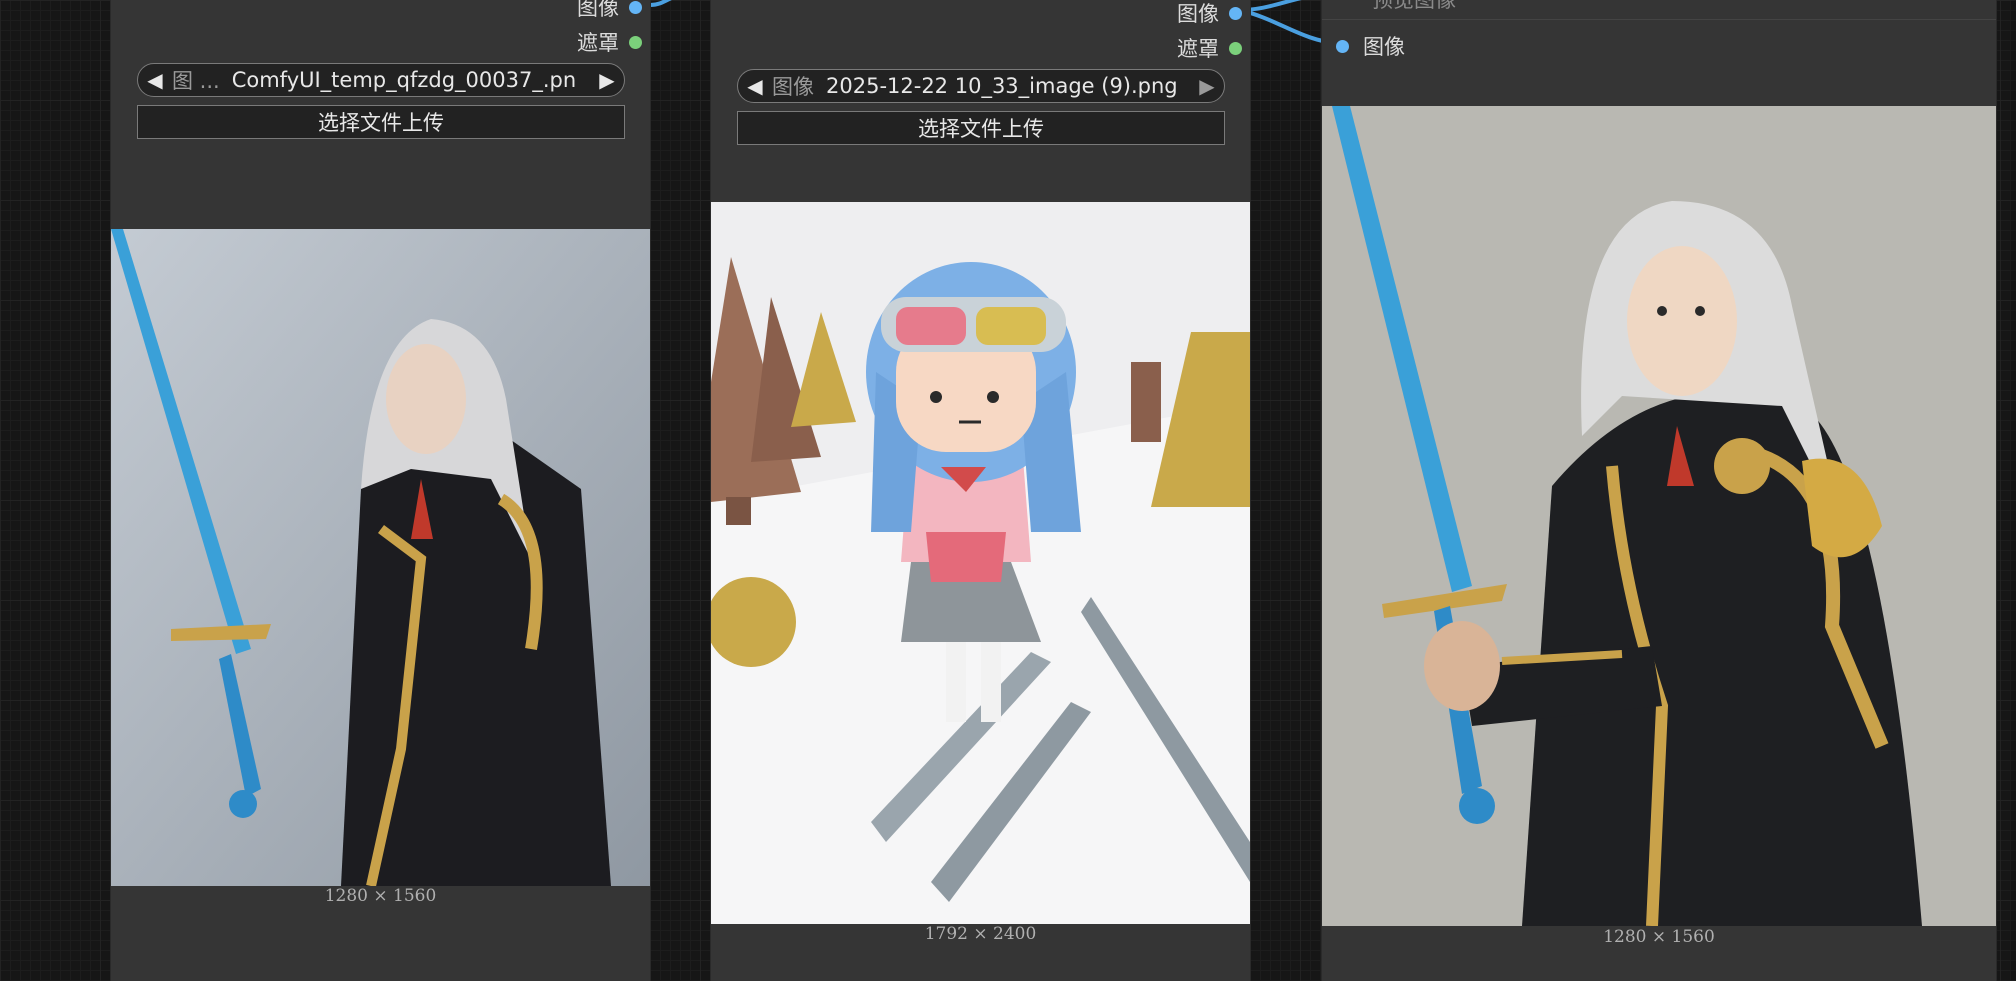 Image resolution: width=2016 pixels, height=981 pixels. What do you see at coordinates (793, 87) in the screenshot?
I see `combo-label: 图像` at bounding box center [793, 87].